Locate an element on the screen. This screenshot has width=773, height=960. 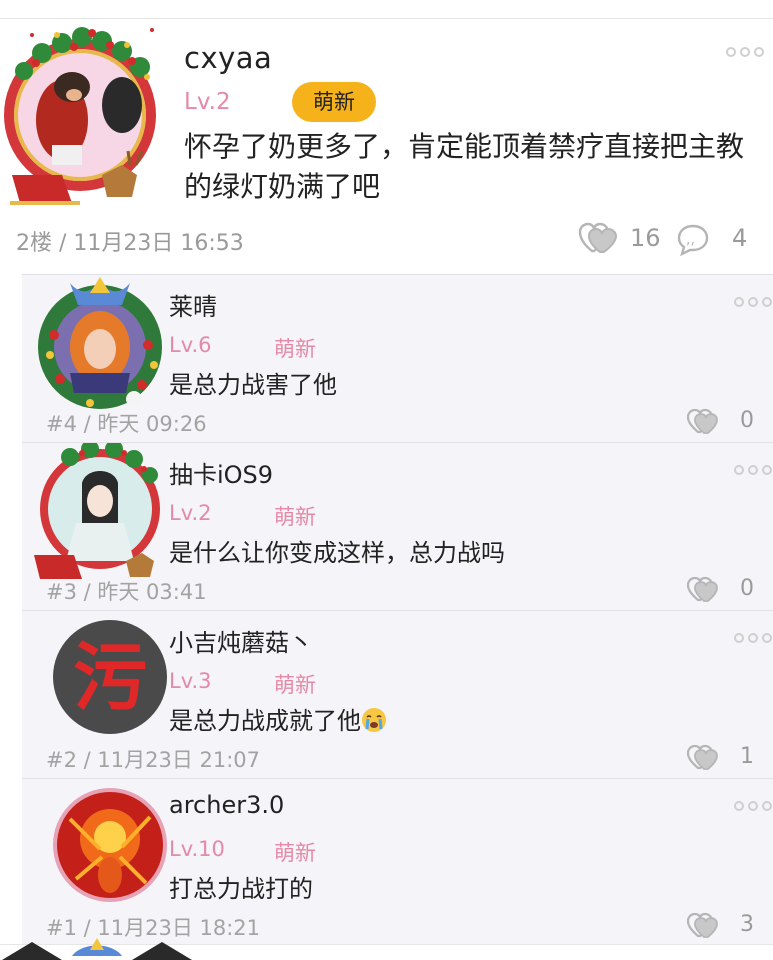
reply-body-text: 是什么让你变成这样，总力战吗 is located at coordinates (337, 553).